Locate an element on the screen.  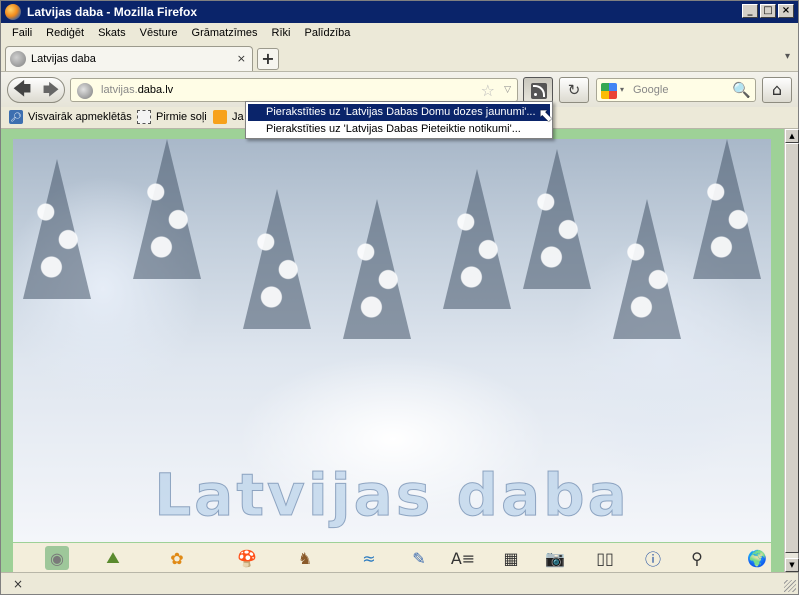
flower-icon: ✿ is located at coordinates (177, 558).